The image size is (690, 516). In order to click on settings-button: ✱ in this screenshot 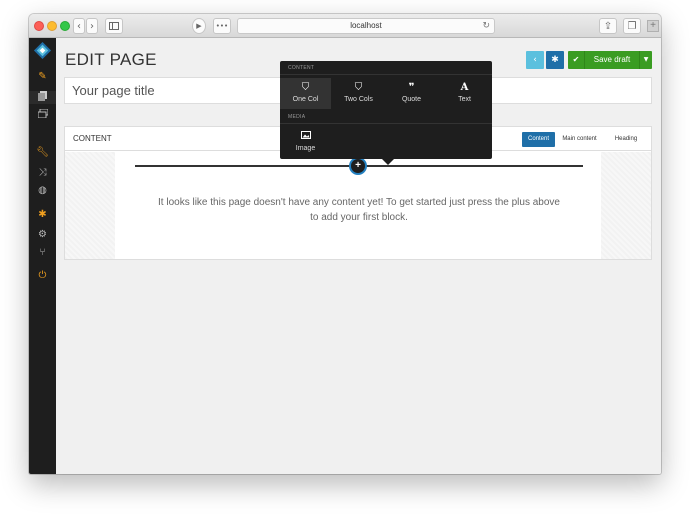, I will do `click(555, 60)`.